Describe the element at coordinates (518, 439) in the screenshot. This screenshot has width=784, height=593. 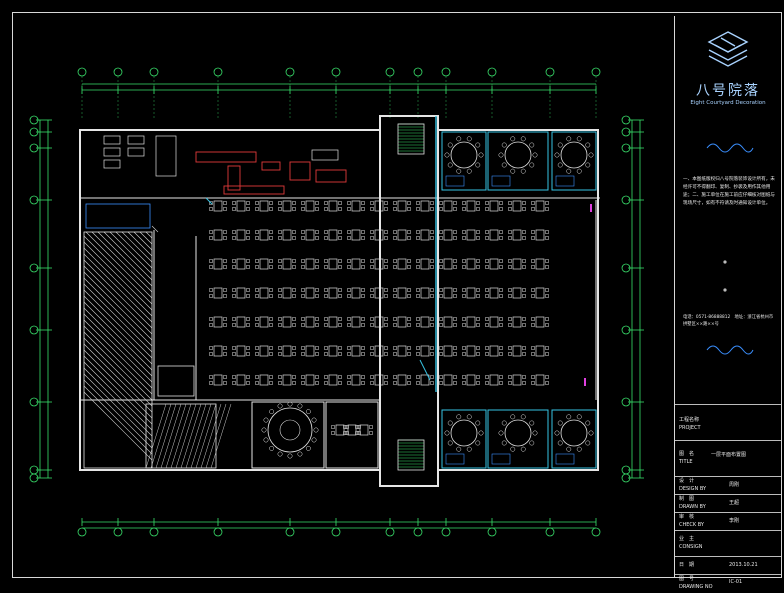
I see `room` at that location.